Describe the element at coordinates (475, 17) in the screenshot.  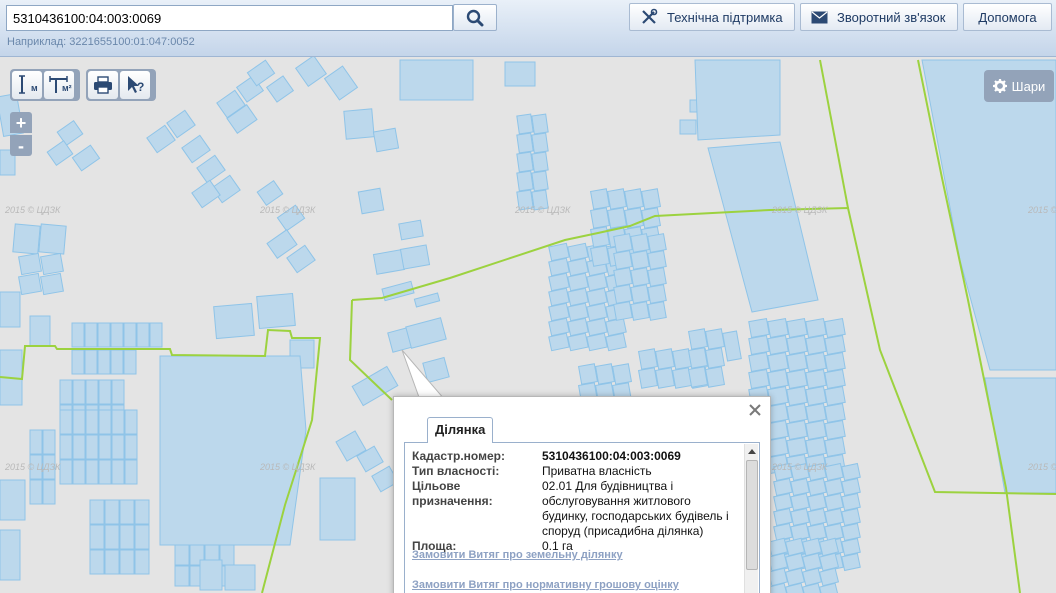
I see `search-button` at that location.